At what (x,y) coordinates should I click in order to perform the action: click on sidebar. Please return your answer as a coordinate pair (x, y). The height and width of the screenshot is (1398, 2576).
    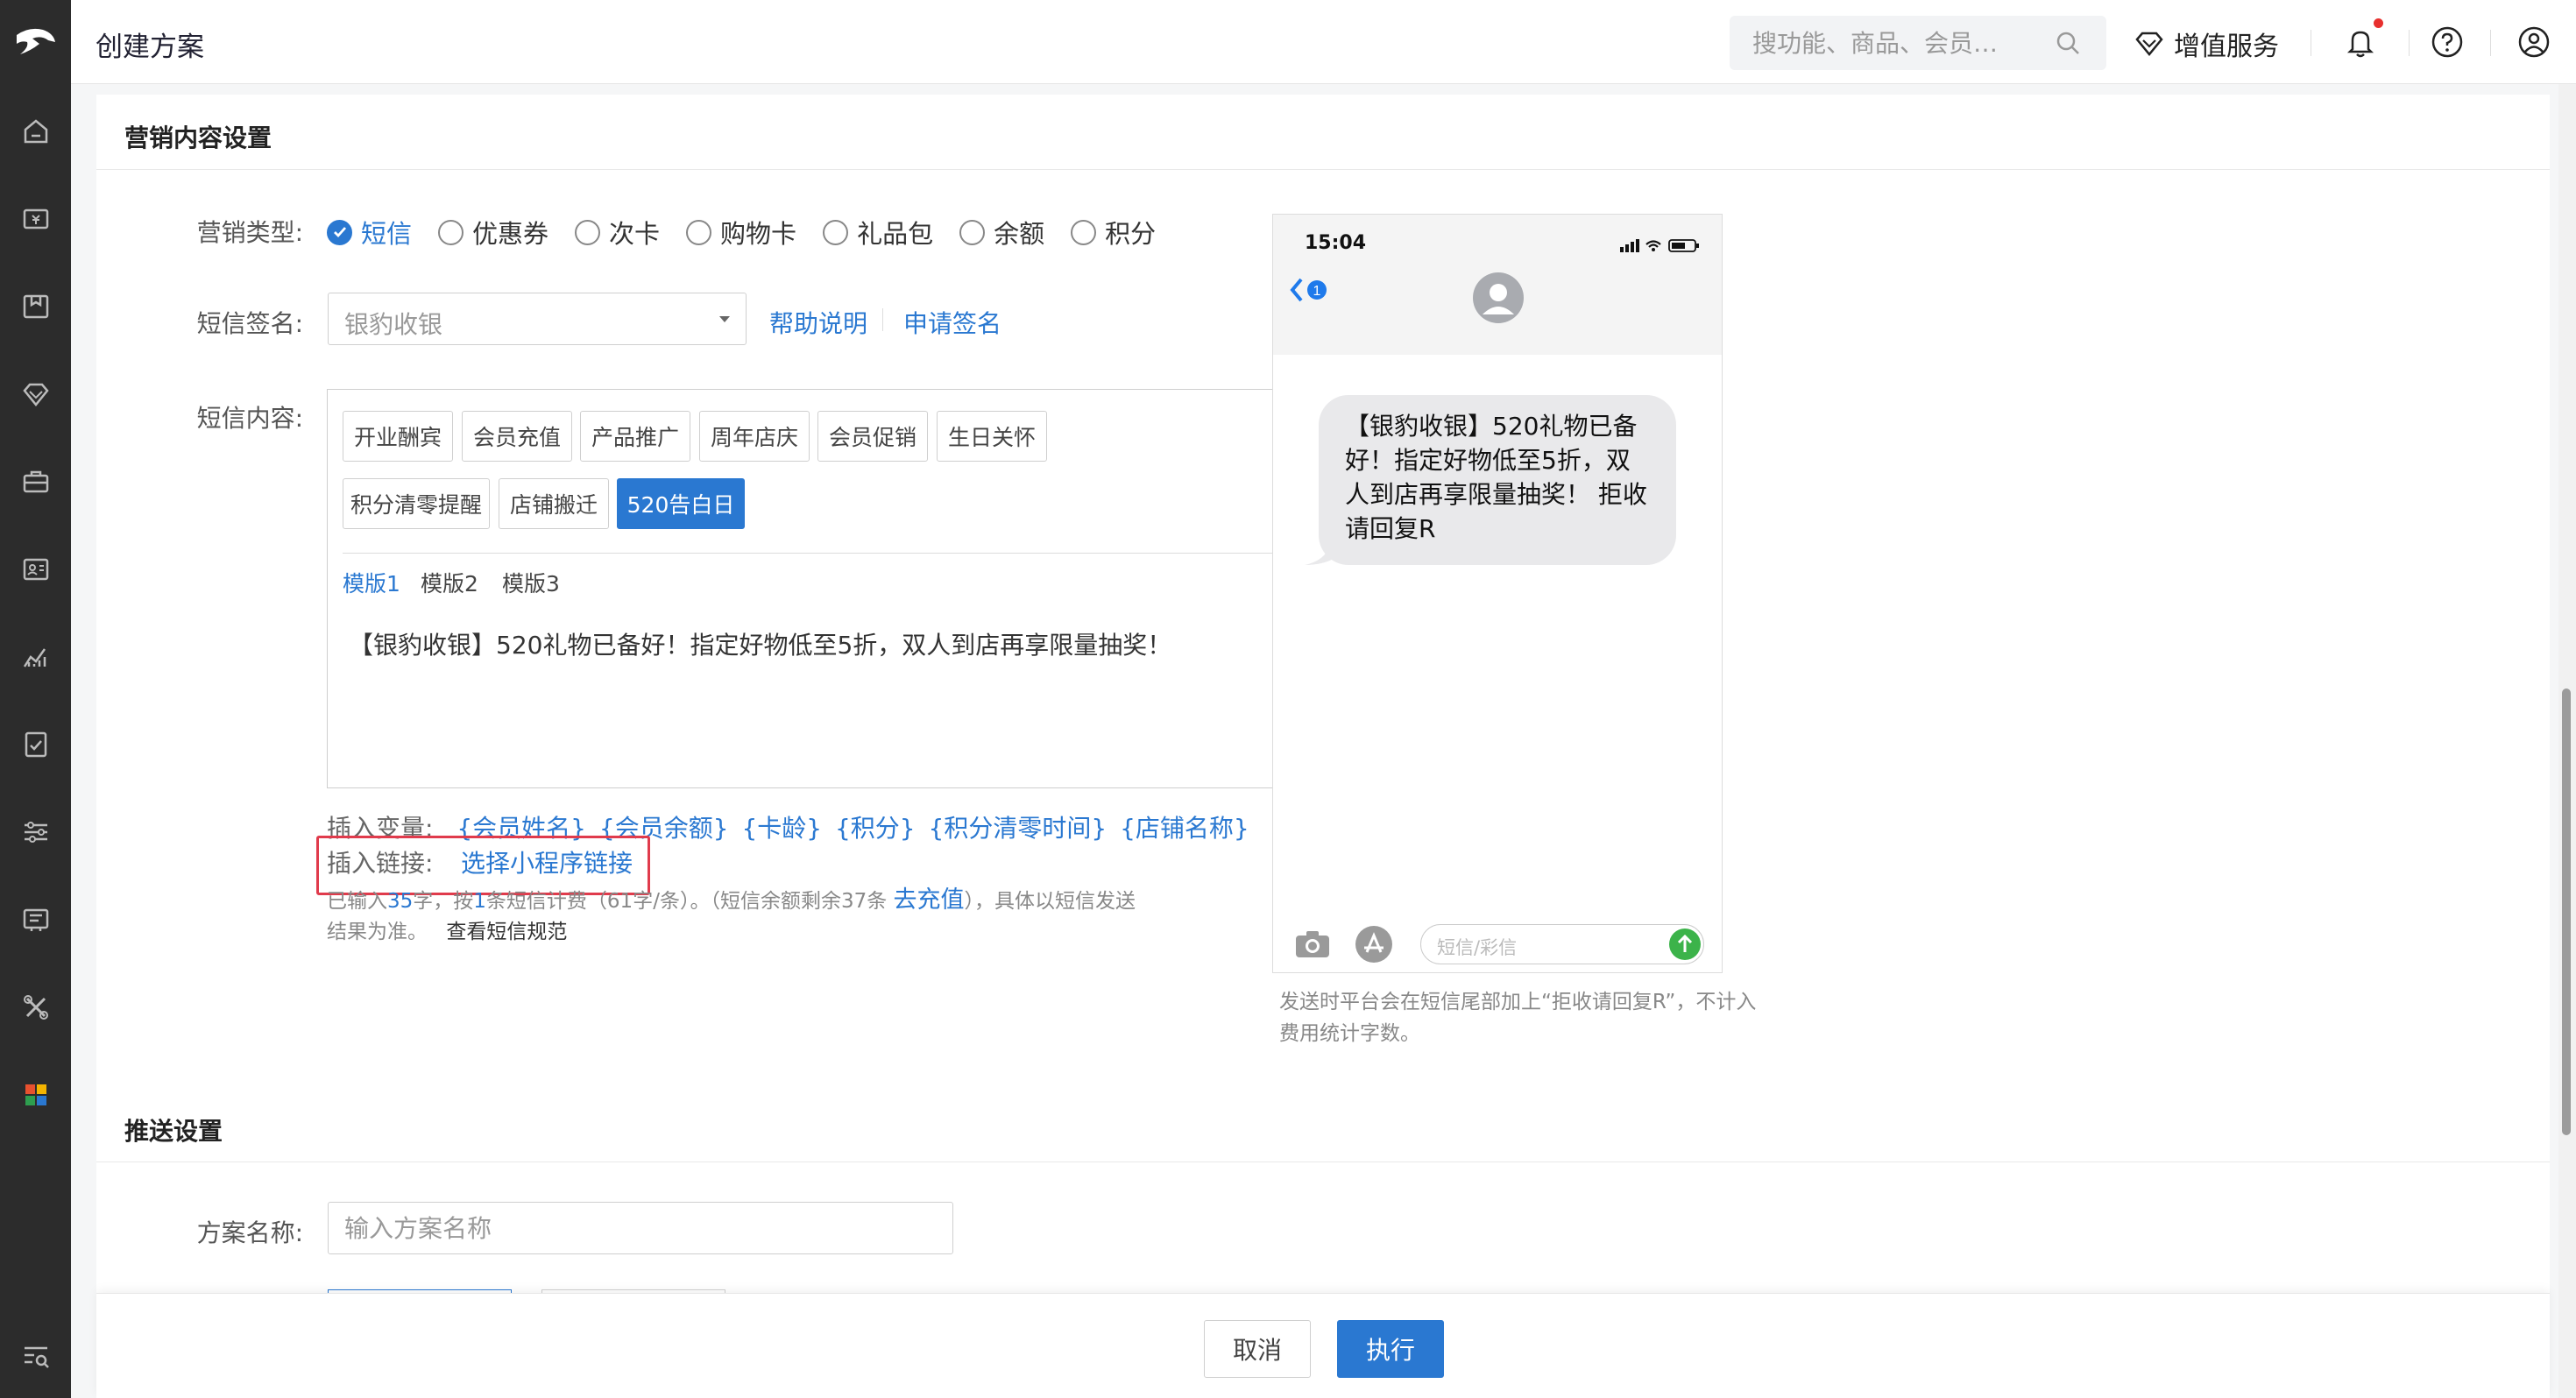
    Looking at the image, I should click on (35, 699).